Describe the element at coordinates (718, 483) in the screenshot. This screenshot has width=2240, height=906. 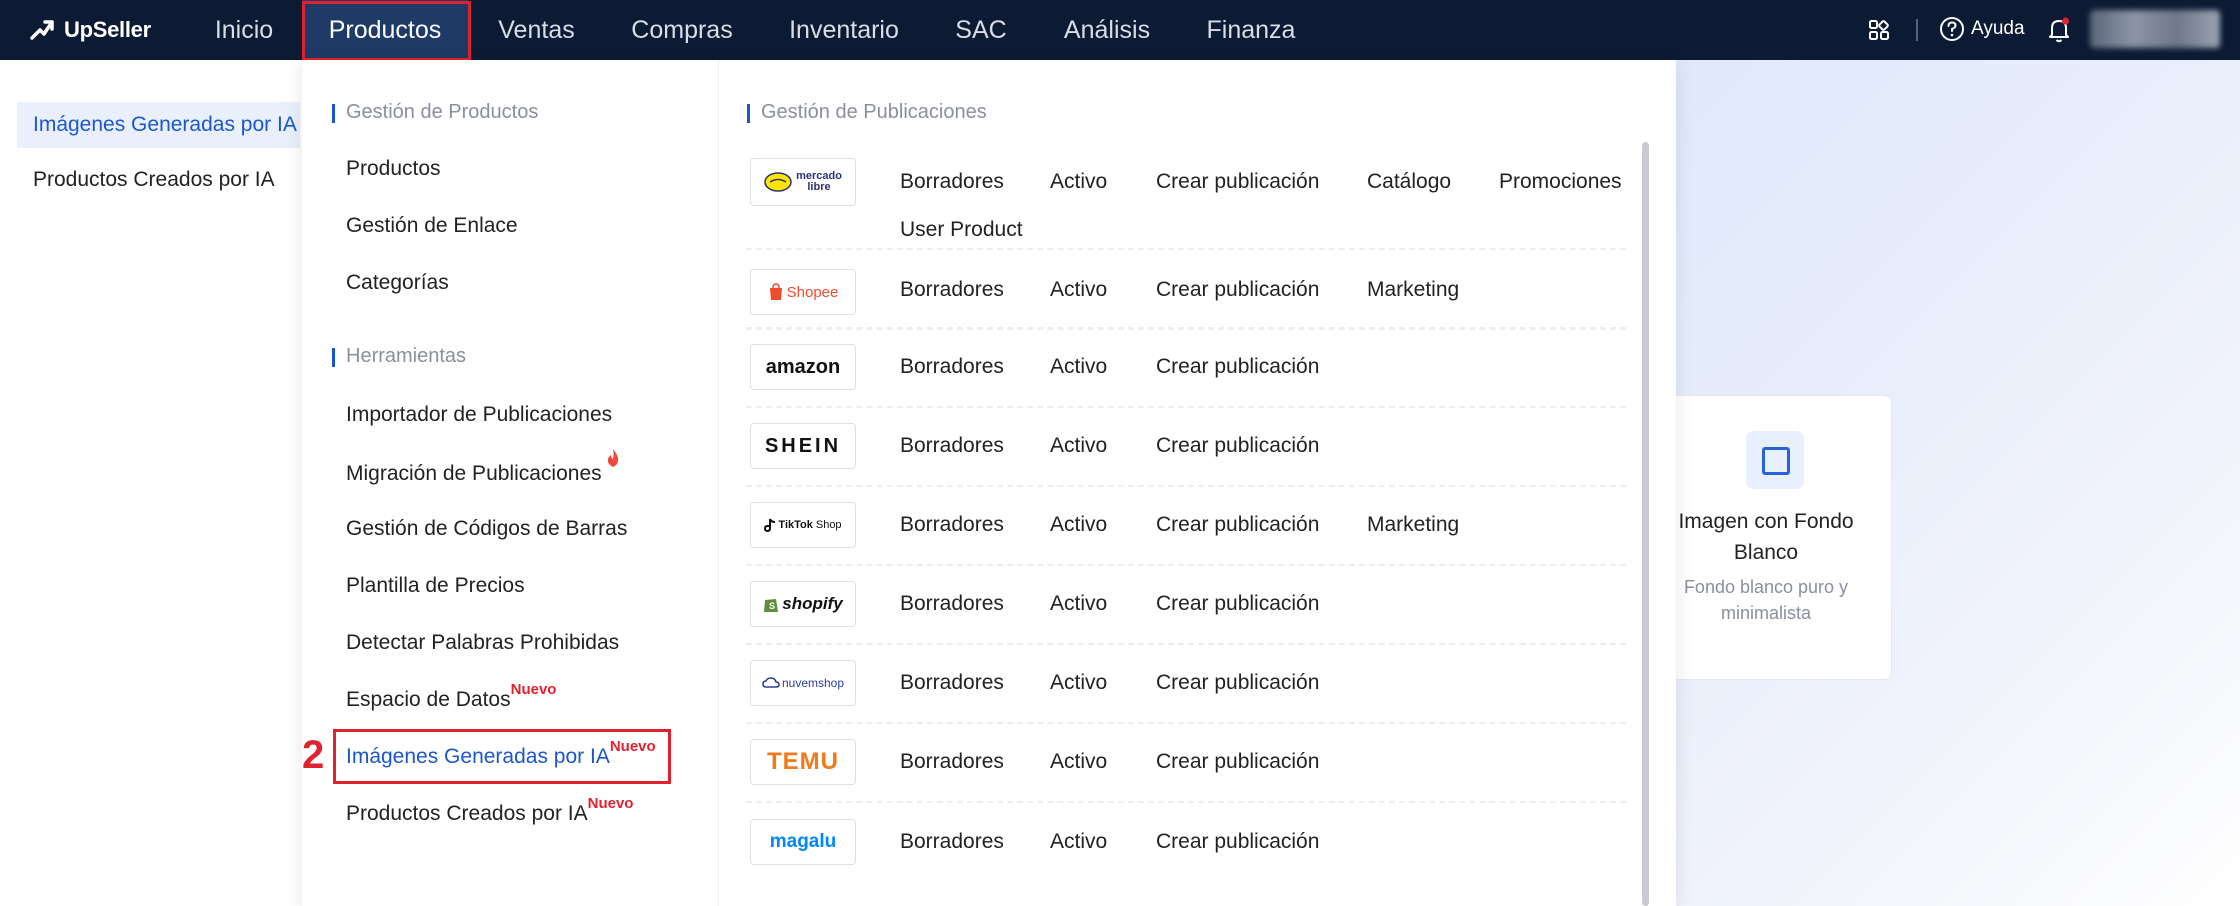
I see `column-divider` at that location.